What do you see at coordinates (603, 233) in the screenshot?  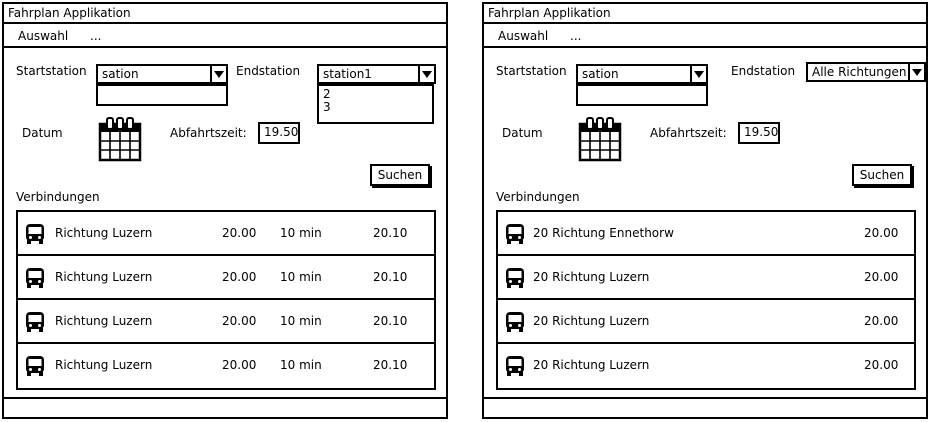 I see `connection-direction: 20 Richtung Ennethorw` at bounding box center [603, 233].